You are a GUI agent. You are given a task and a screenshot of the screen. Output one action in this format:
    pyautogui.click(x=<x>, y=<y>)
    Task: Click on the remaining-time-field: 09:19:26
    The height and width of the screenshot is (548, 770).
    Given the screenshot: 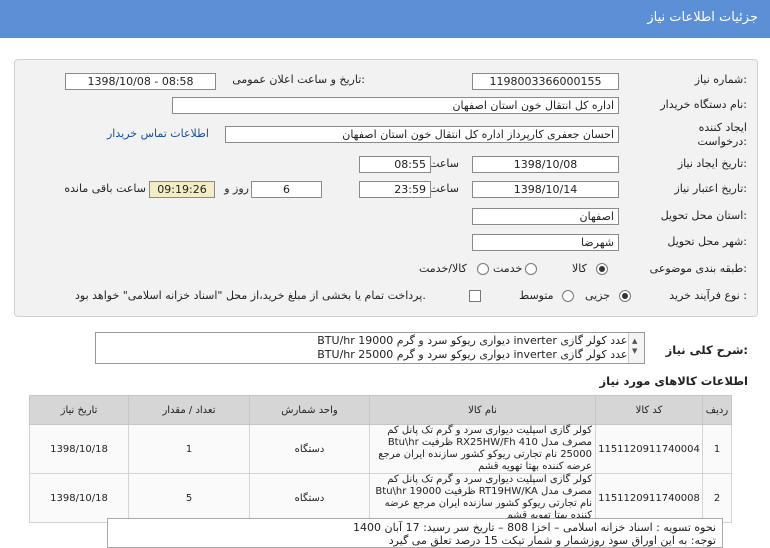 What is the action you would take?
    pyautogui.click(x=182, y=189)
    